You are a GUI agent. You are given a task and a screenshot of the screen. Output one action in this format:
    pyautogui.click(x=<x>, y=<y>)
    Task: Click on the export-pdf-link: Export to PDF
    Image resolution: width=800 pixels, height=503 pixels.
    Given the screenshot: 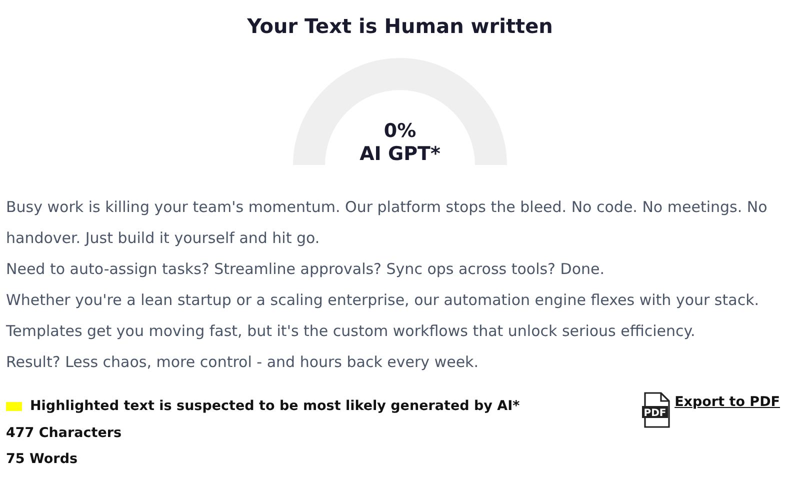 What is the action you would take?
    pyautogui.click(x=727, y=402)
    